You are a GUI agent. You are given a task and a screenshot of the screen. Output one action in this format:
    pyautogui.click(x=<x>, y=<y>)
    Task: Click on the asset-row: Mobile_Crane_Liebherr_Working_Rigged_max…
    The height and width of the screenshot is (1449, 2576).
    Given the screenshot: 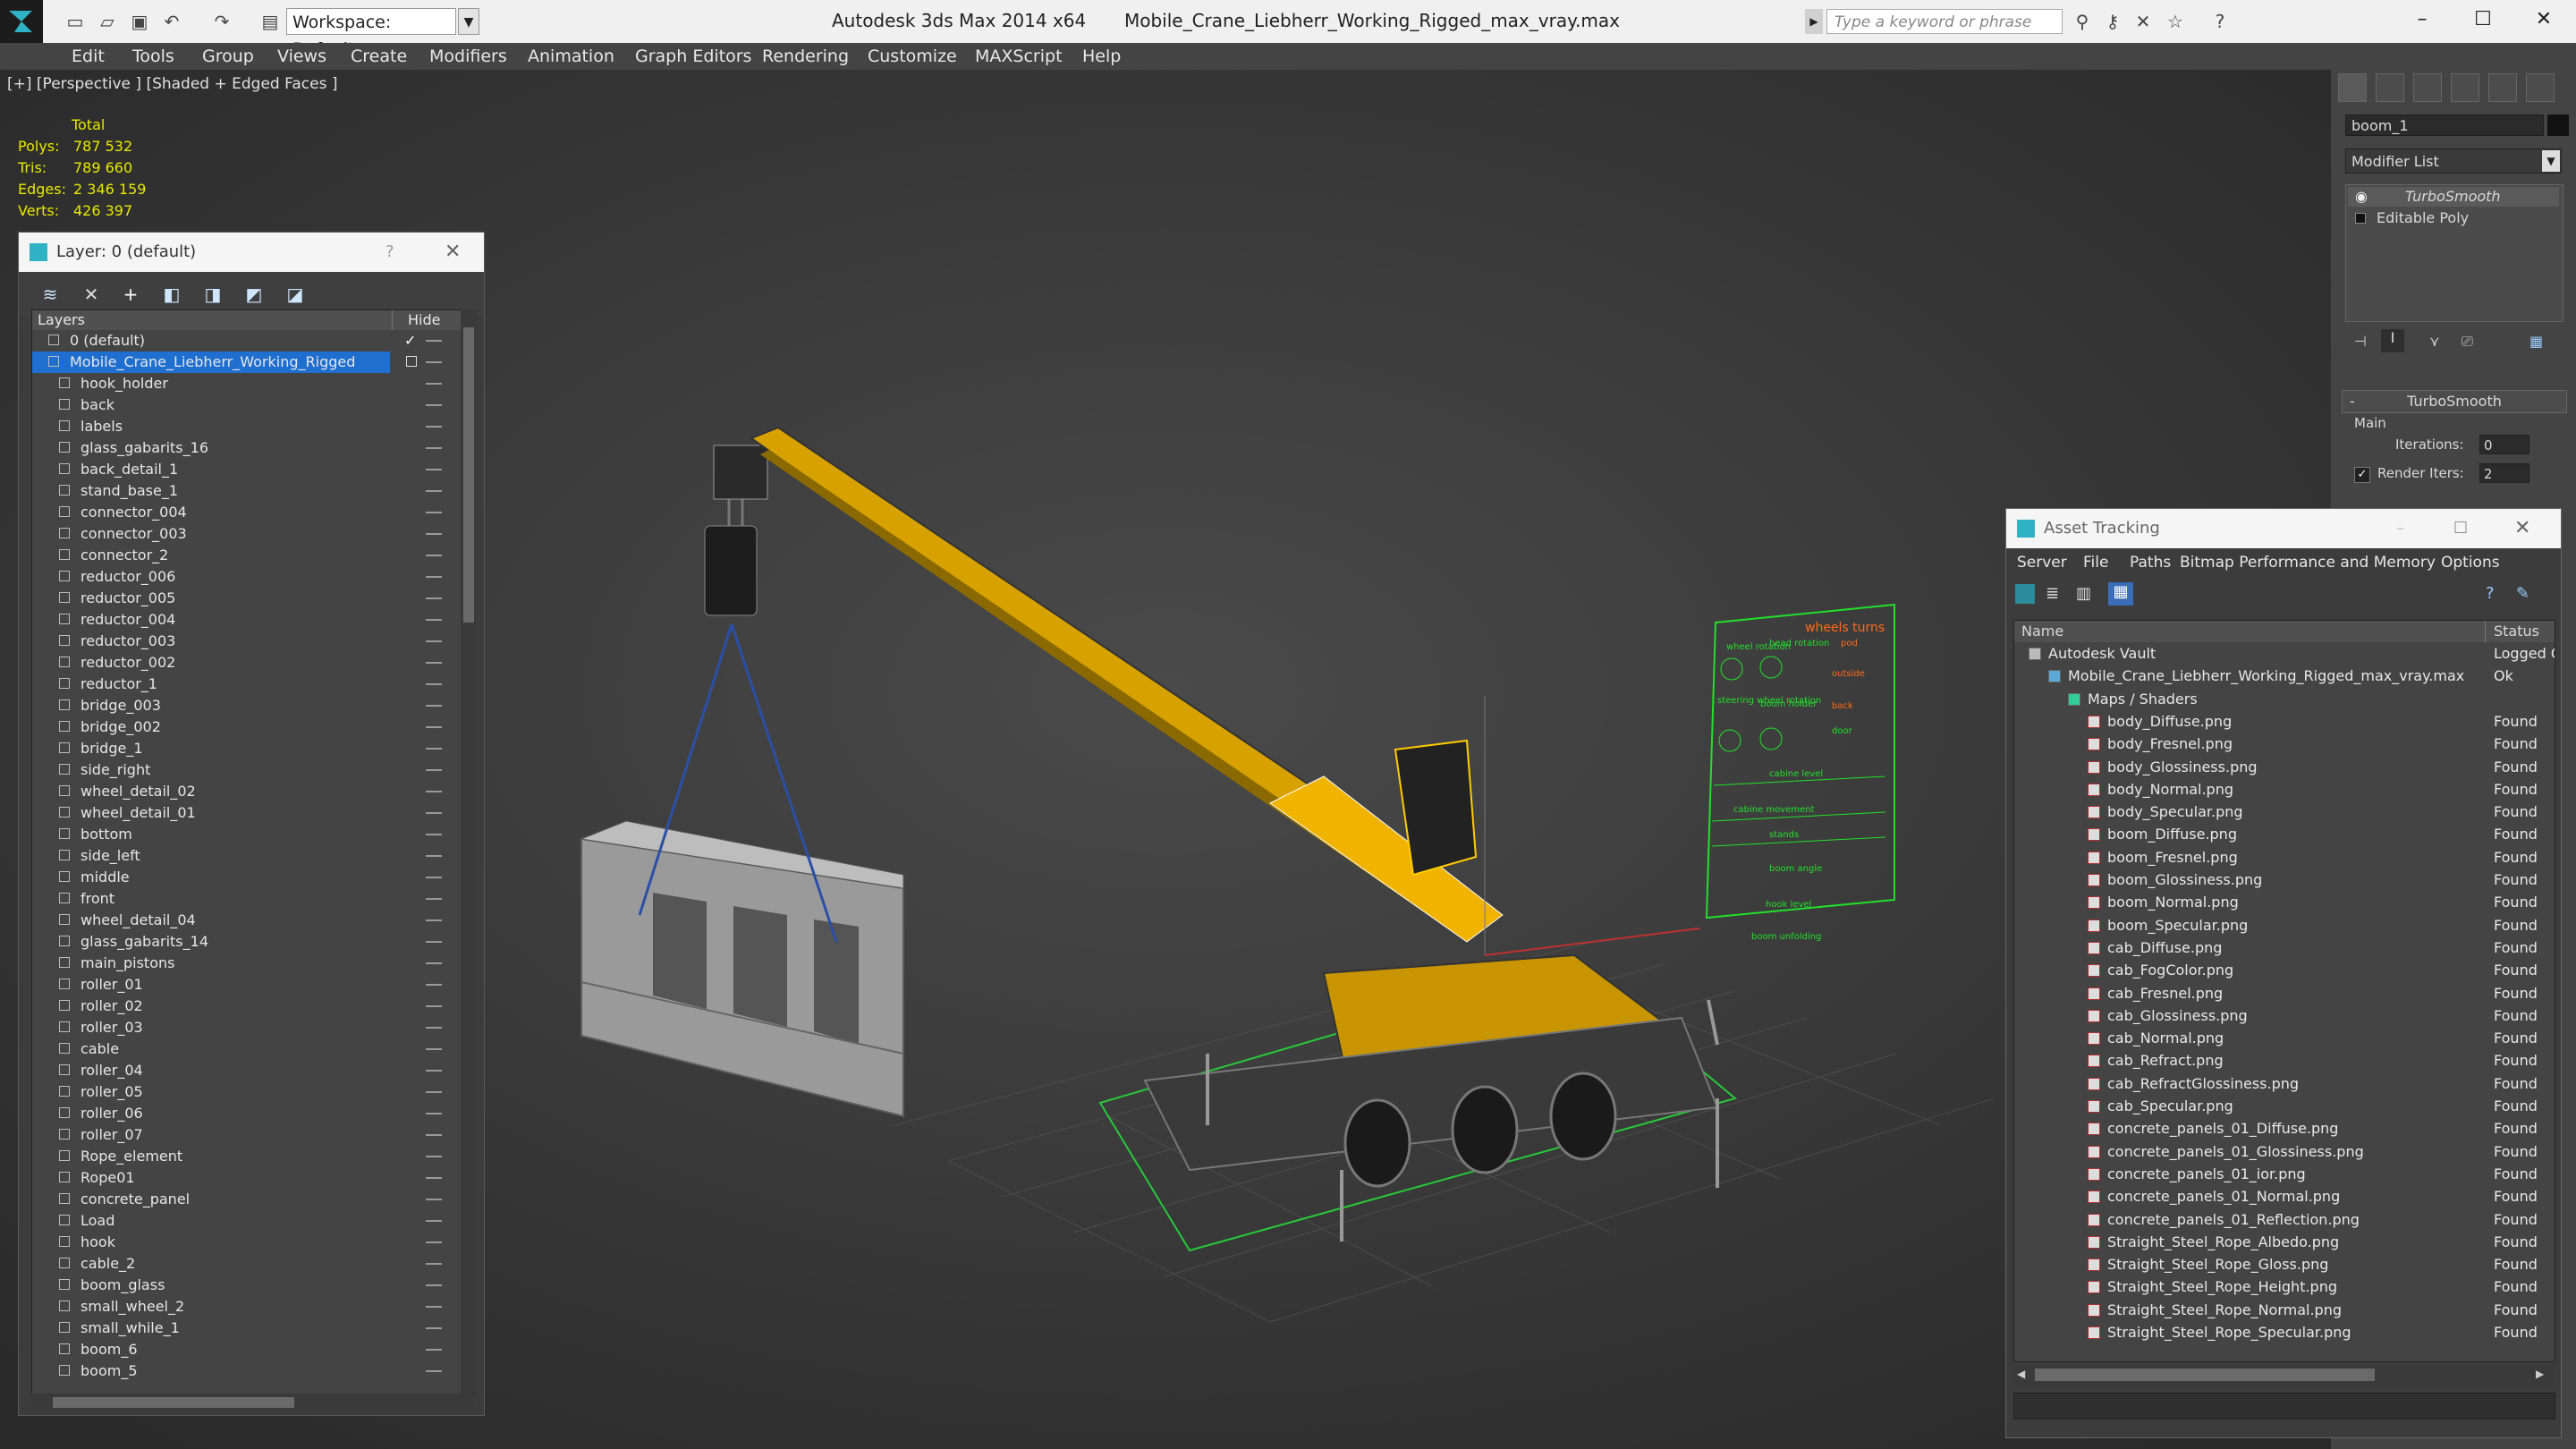 What is the action you would take?
    pyautogui.click(x=2284, y=676)
    